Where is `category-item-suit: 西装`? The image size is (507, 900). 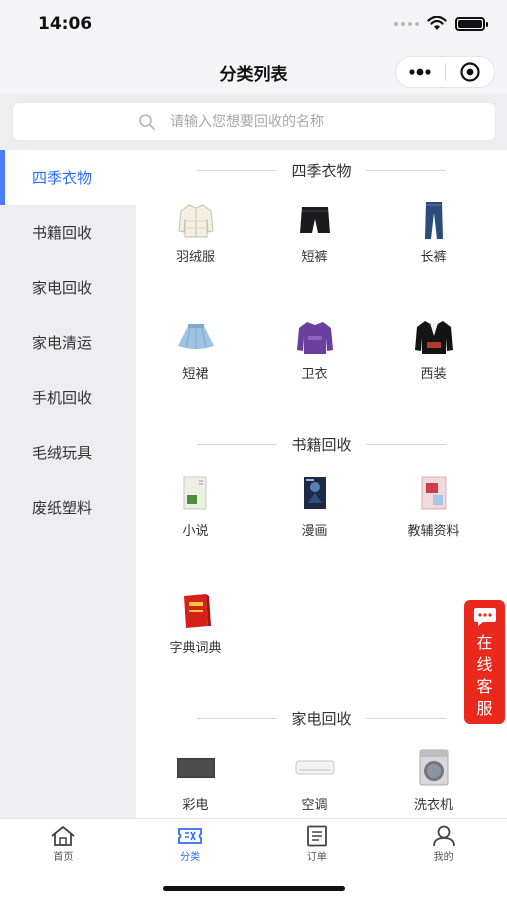 category-item-suit: 西装 is located at coordinates (433, 365).